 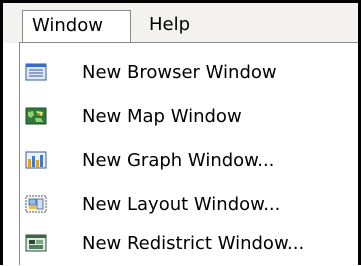 I want to click on menu-item-label: New Map Window, so click(x=162, y=116).